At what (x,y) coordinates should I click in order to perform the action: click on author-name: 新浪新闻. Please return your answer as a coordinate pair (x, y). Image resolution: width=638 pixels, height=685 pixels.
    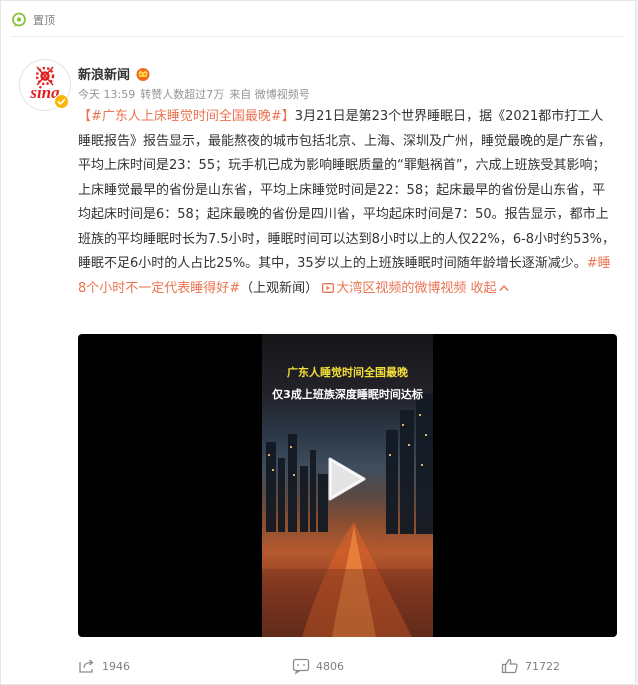
    Looking at the image, I should click on (104, 73).